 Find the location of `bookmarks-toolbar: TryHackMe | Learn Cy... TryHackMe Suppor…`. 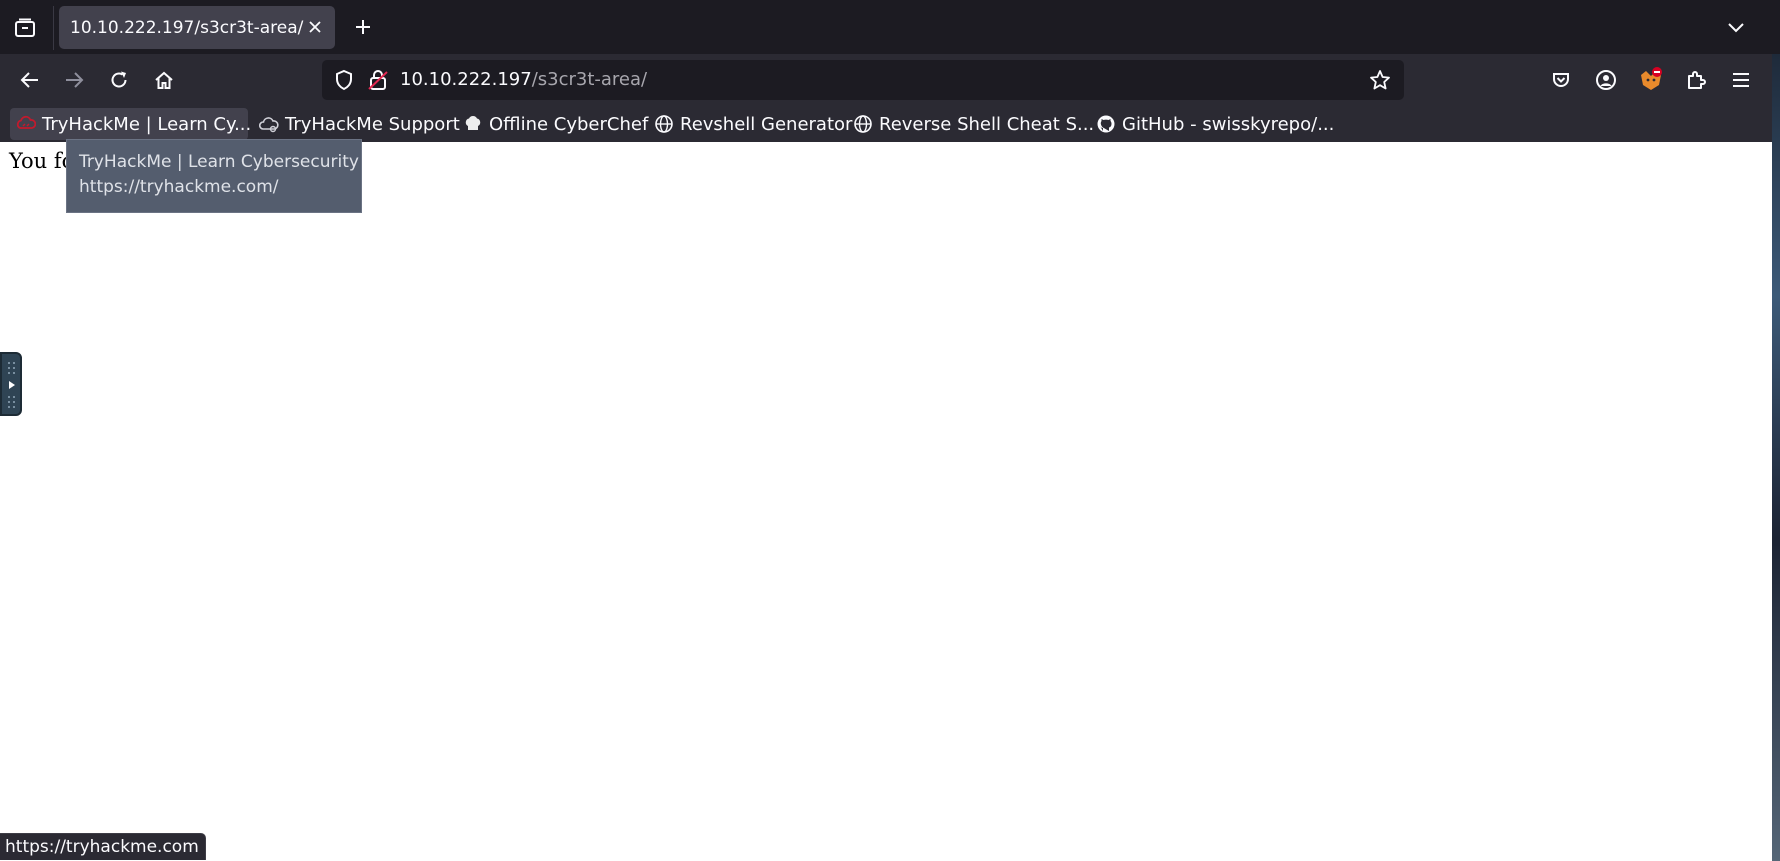

bookmarks-toolbar: TryHackMe | Learn Cy... TryHackMe Suppor… is located at coordinates (886, 124).